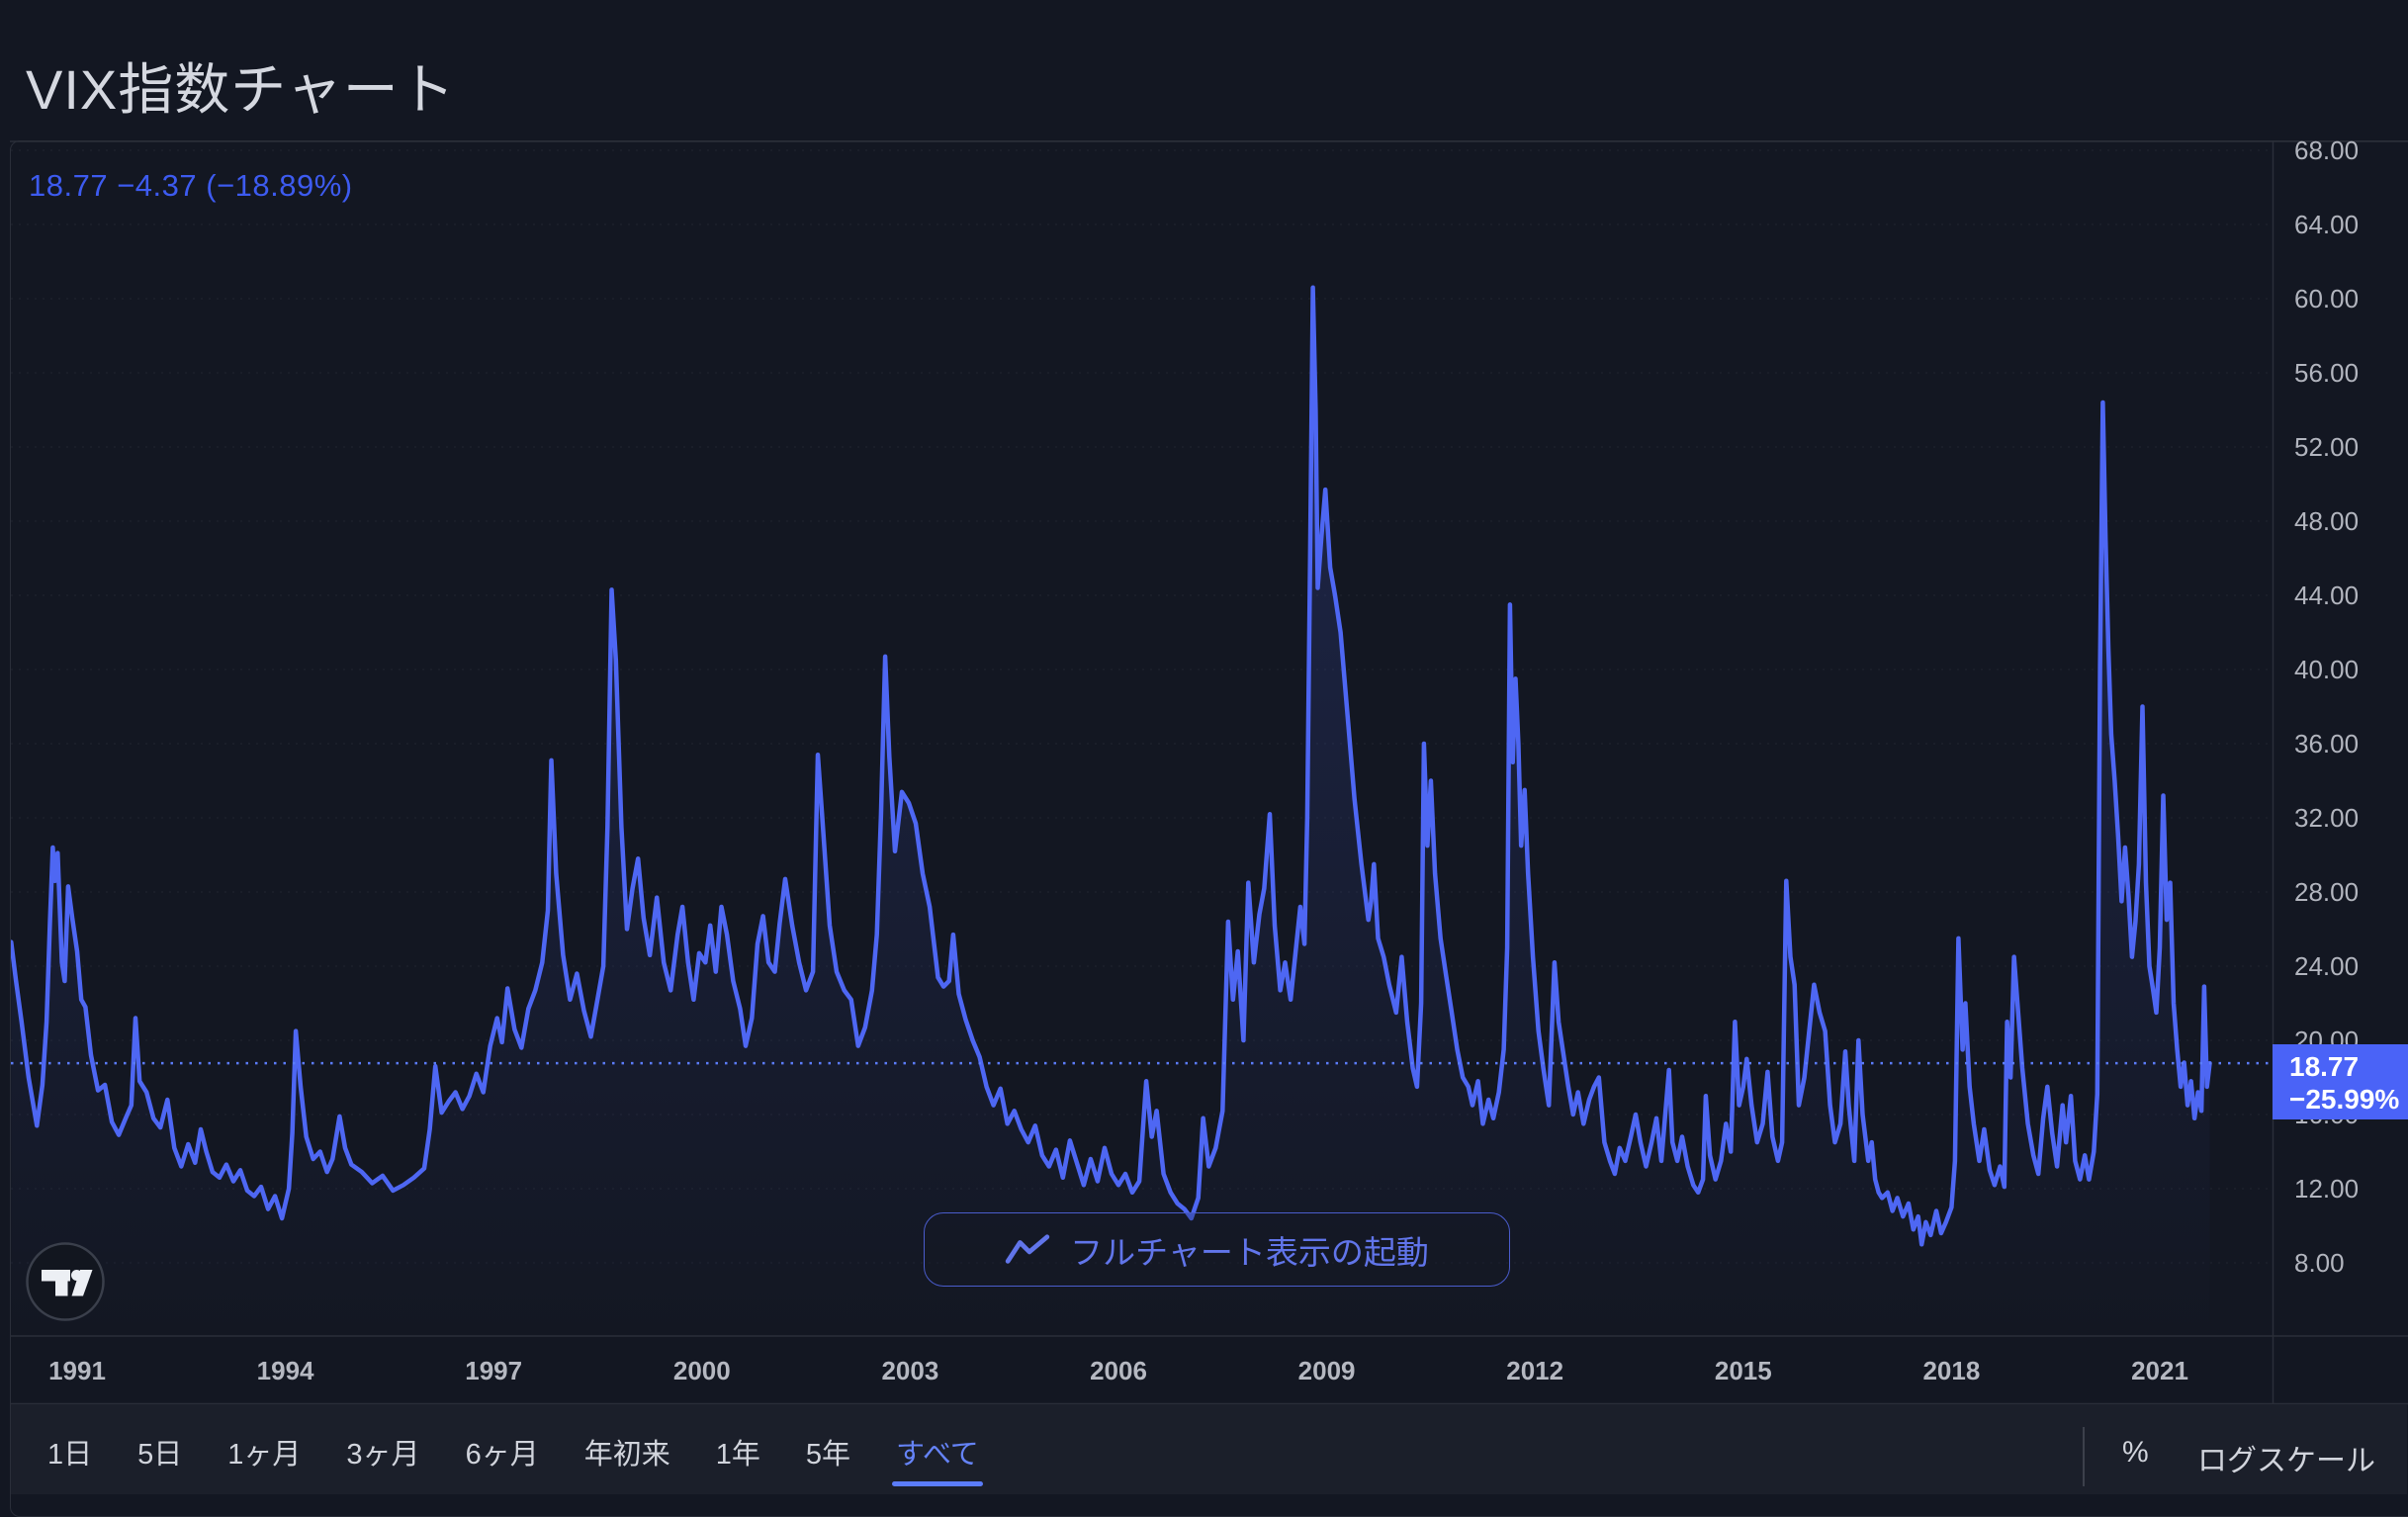 This screenshot has height=1517, width=2408. What do you see at coordinates (69, 1451) in the screenshot?
I see `range-tab-1日: 1日` at bounding box center [69, 1451].